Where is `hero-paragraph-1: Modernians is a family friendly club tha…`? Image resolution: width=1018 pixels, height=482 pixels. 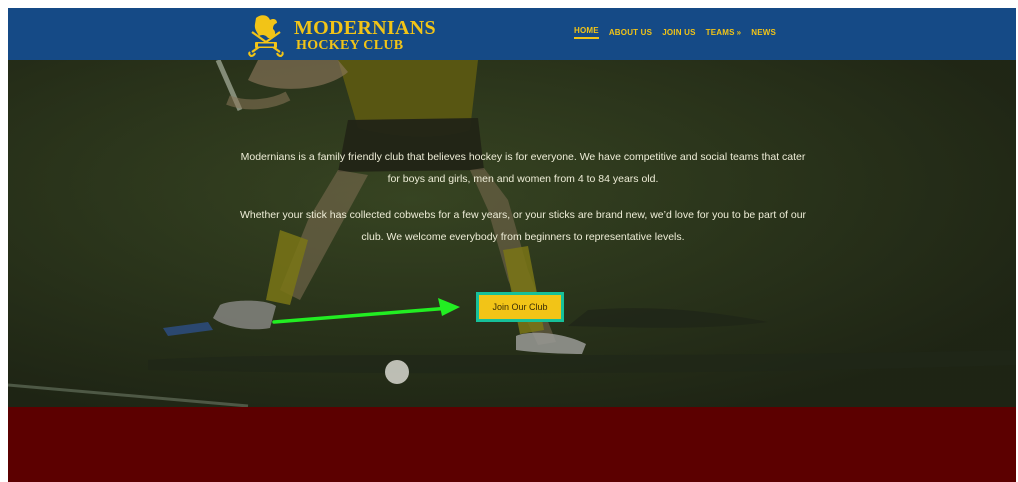 hero-paragraph-1: Modernians is a family friendly club tha… is located at coordinates (523, 168).